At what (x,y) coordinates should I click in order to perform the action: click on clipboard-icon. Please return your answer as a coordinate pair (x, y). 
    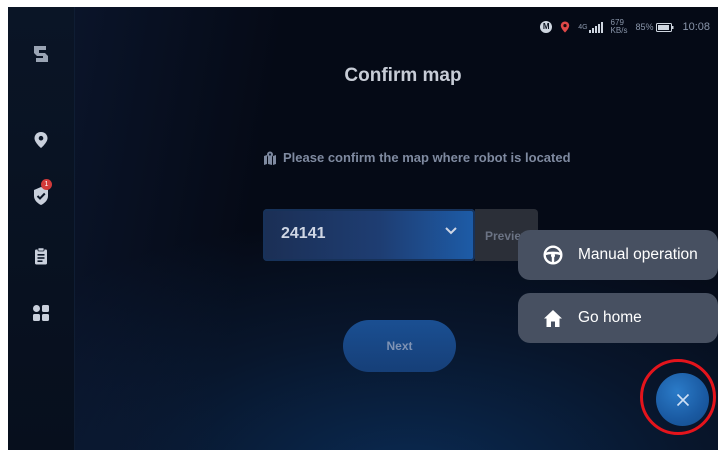
    Looking at the image, I should click on (41, 256).